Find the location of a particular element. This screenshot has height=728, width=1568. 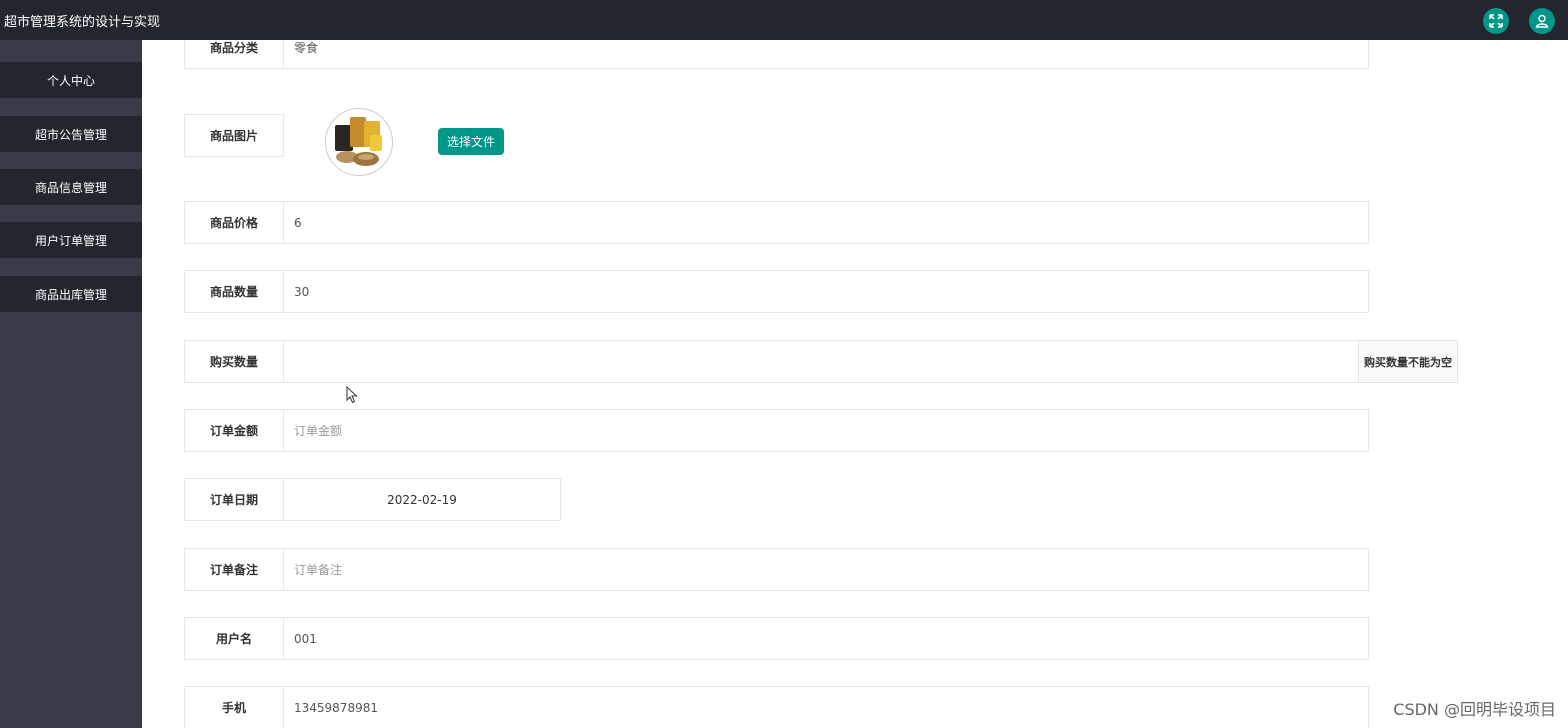

product-image-thumbnail is located at coordinates (359, 142).